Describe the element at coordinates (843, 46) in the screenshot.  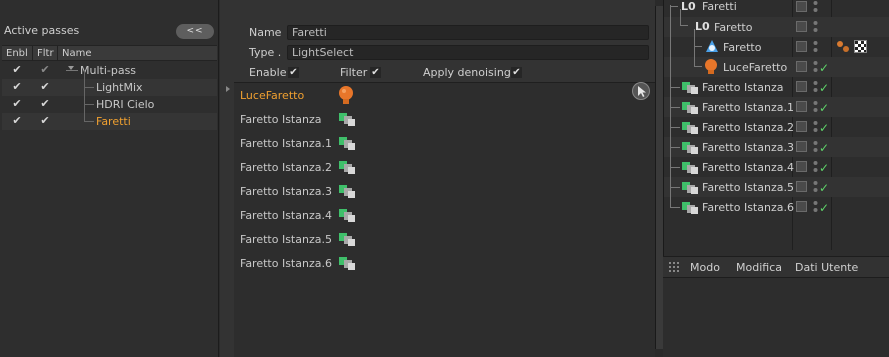
I see `material-tag-icon` at that location.